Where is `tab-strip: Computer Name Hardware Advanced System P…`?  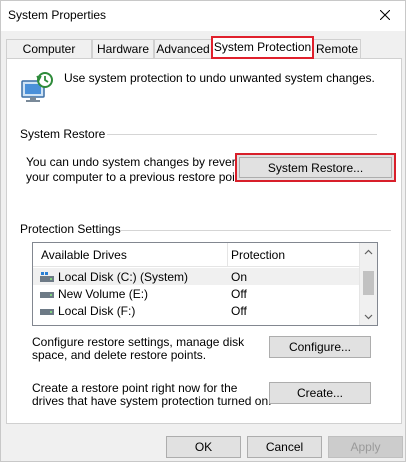 tab-strip: Computer Name Hardware Advanced System P… is located at coordinates (204, 55).